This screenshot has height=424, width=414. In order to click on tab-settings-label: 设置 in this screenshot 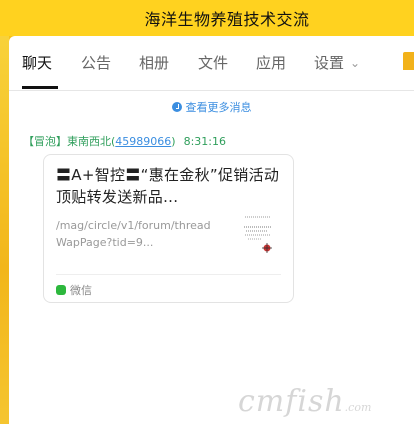, I will do `click(329, 63)`.